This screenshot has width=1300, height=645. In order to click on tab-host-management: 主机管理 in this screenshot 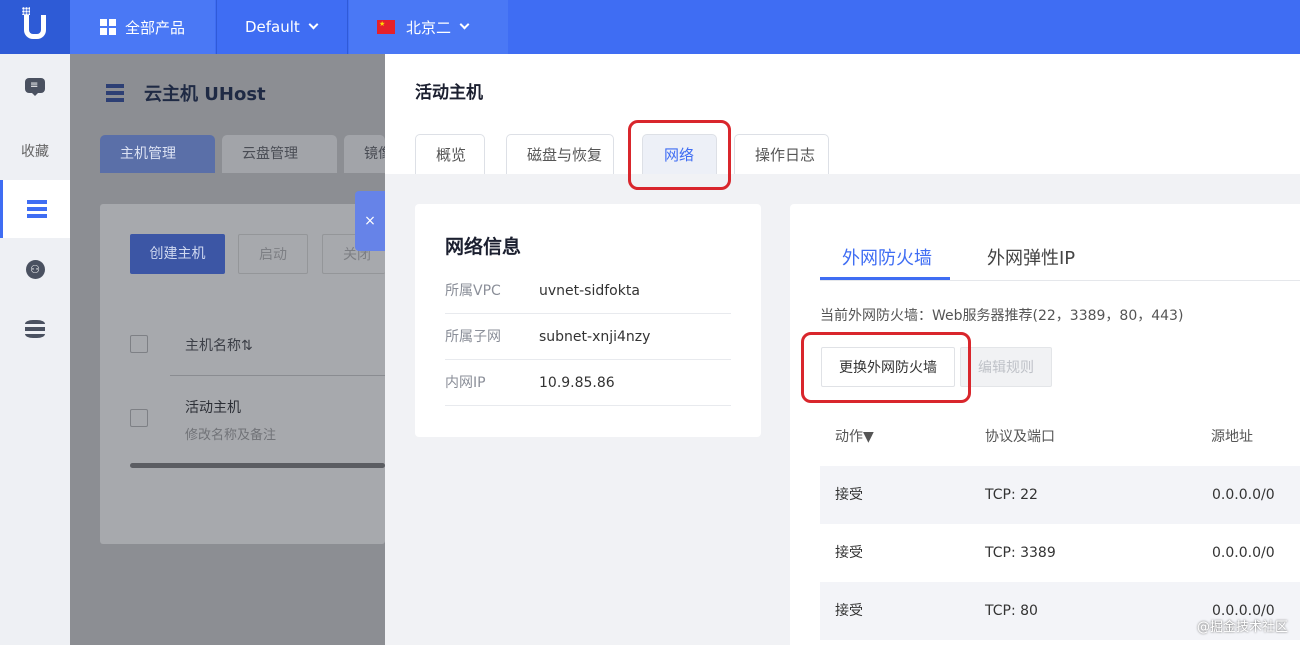, I will do `click(157, 154)`.